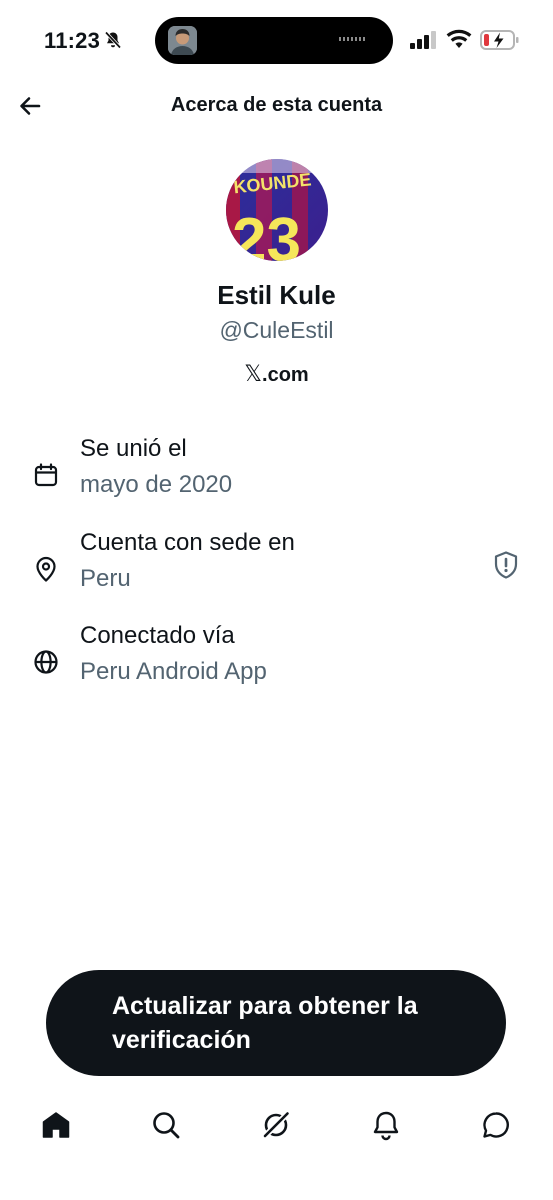  I want to click on avatar: KOUNDE 23, so click(277, 210).